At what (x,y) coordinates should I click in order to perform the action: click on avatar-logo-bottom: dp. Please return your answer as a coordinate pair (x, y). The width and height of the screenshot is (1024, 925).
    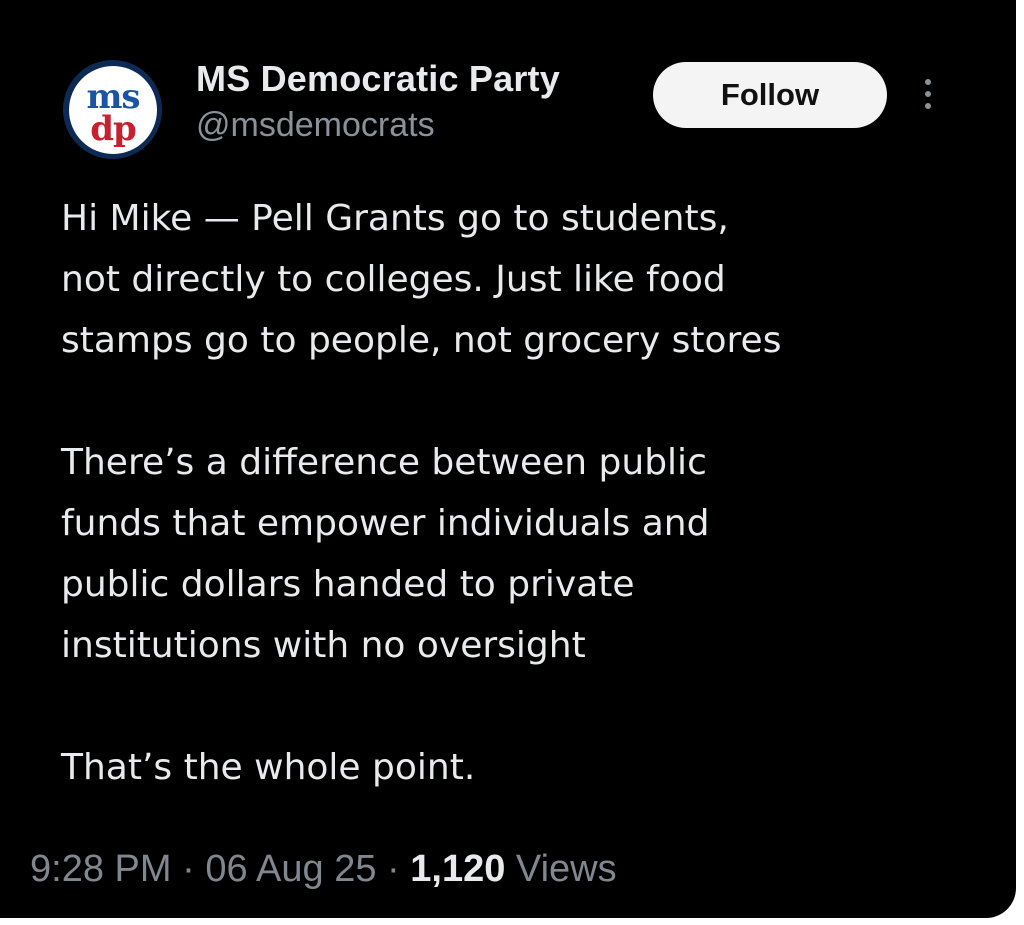
    Looking at the image, I should click on (113, 129).